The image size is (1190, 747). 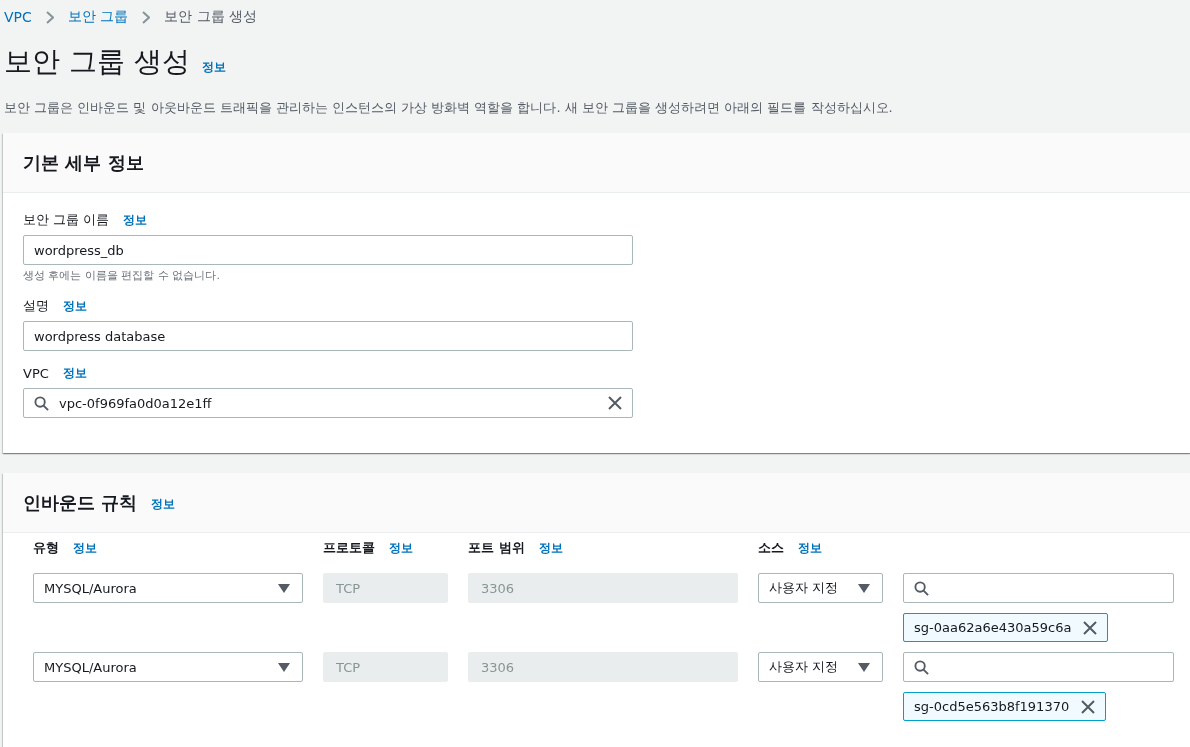 I want to click on field-label: 설명, so click(x=36, y=306).